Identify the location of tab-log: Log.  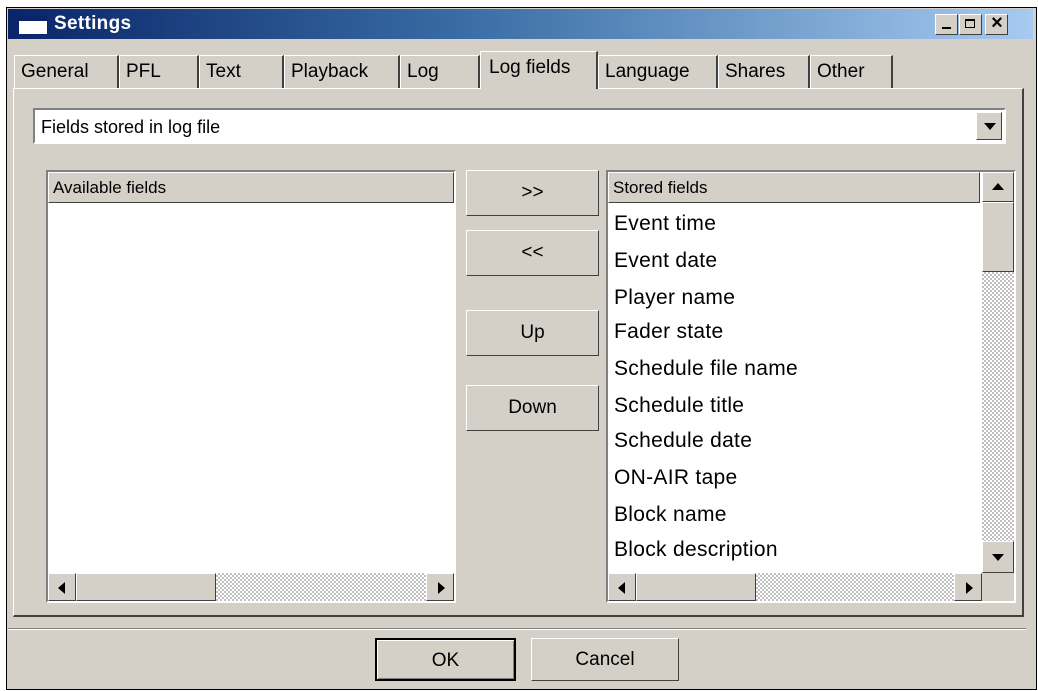
(440, 71).